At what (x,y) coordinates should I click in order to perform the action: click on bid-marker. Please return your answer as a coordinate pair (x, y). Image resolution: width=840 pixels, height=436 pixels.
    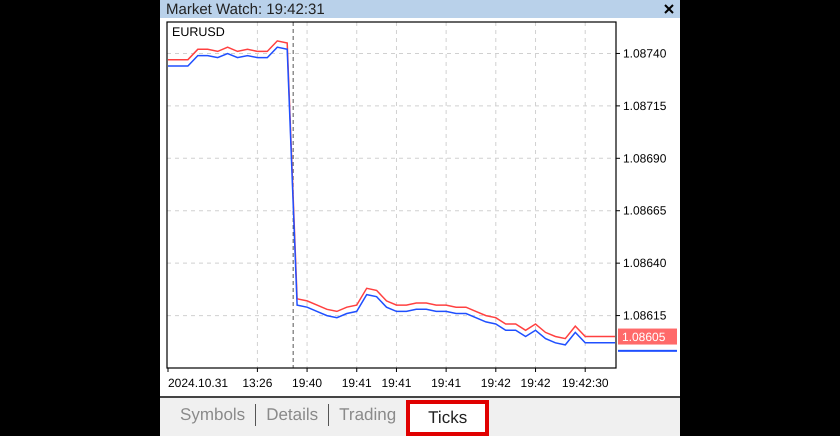
    Looking at the image, I should click on (647, 351).